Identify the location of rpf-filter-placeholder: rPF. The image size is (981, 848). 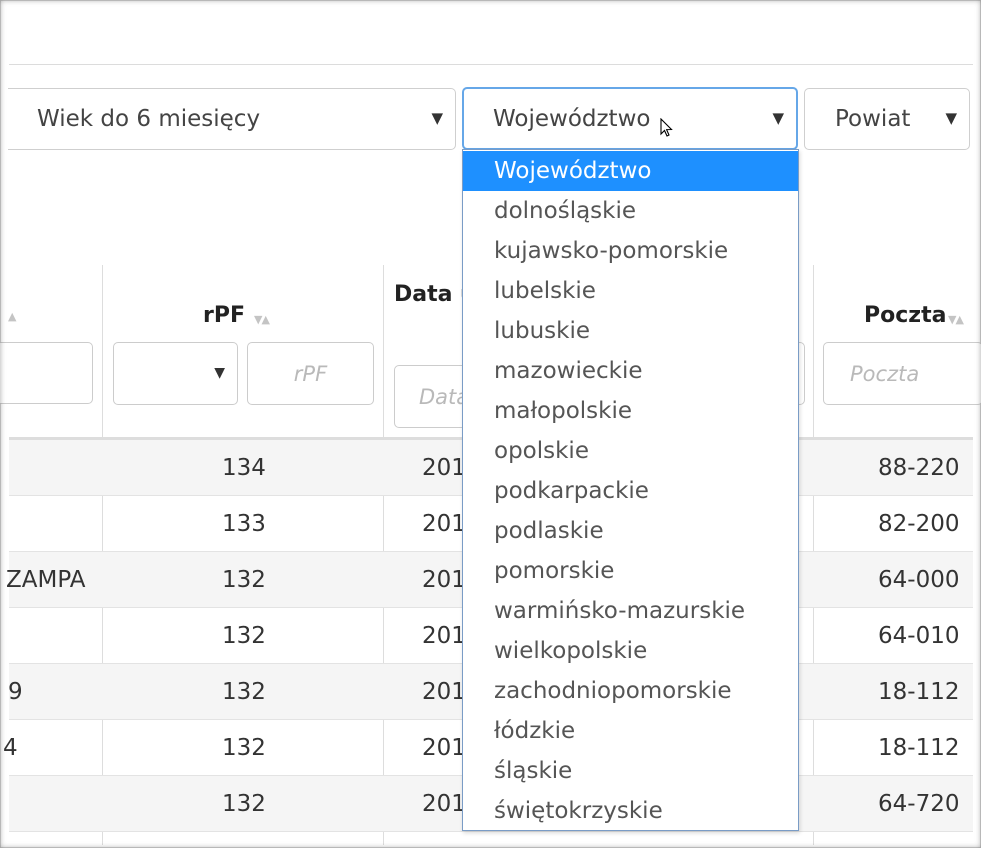
(310, 373).